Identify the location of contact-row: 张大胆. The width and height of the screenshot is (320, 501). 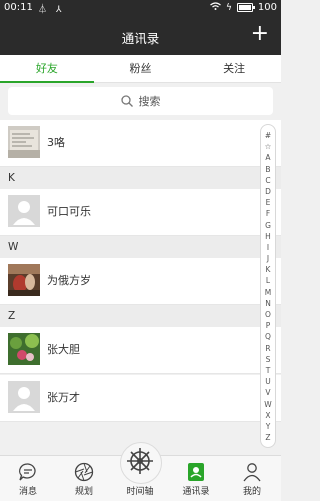
(140, 350).